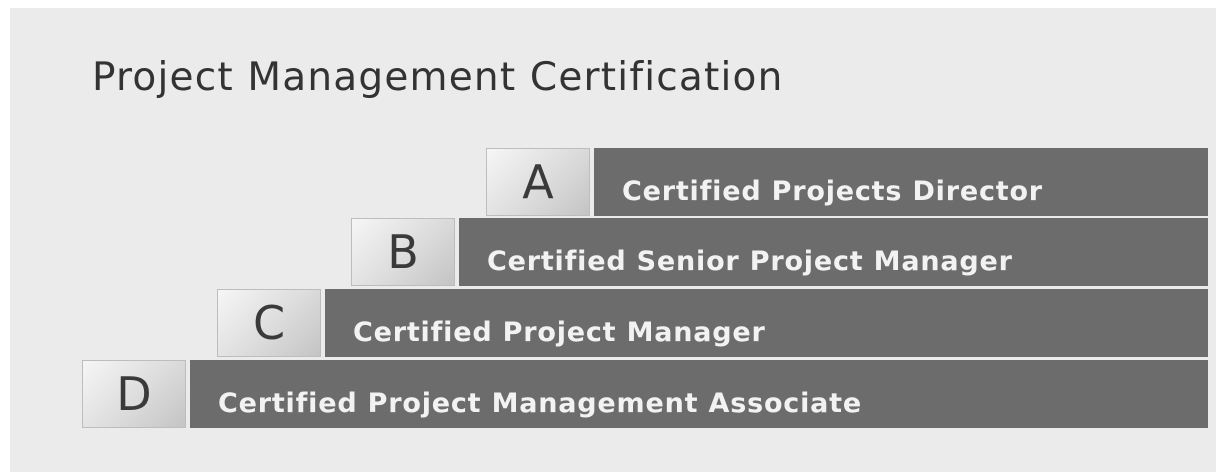 The width and height of the screenshot is (1226, 472). I want to click on level-letter-badge: B, so click(403, 252).